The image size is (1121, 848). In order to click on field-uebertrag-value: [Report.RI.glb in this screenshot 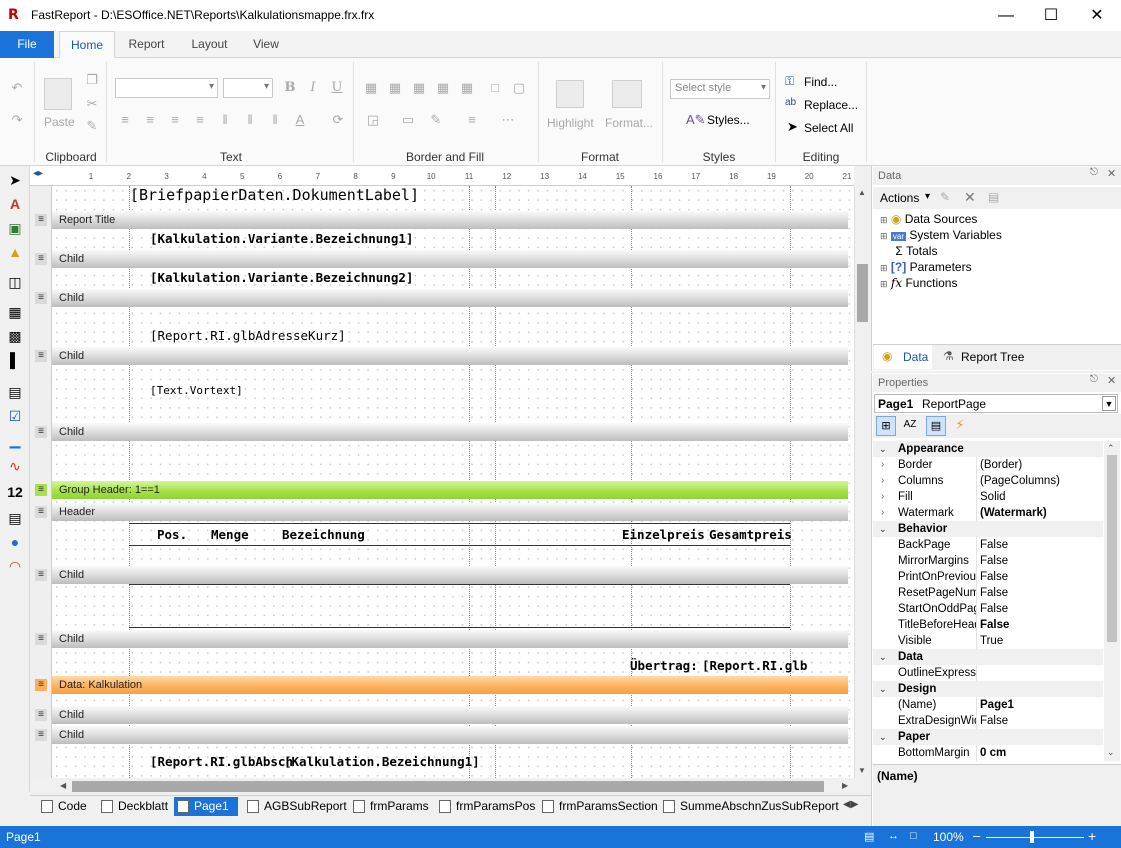, I will do `click(754, 665)`.